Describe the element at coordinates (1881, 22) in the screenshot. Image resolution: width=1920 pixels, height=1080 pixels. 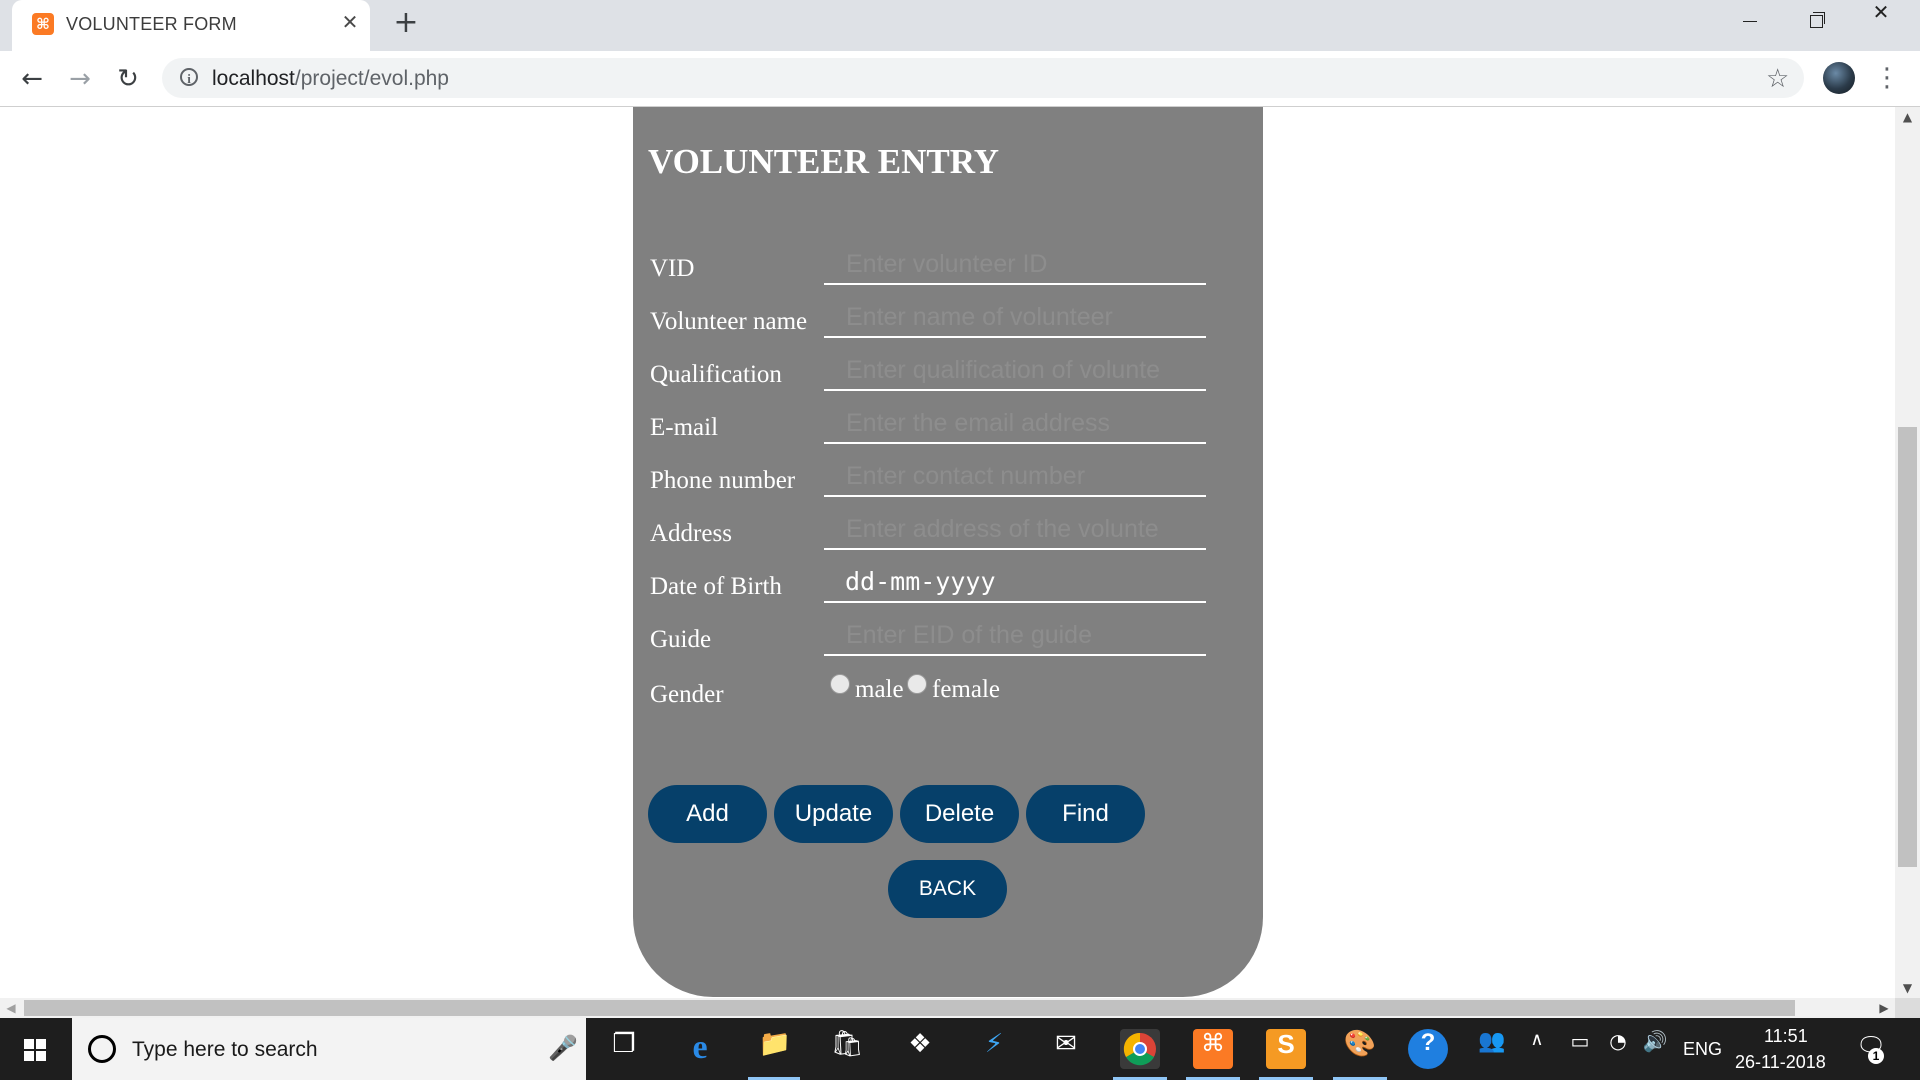
I see `close-window-button: ✕` at that location.